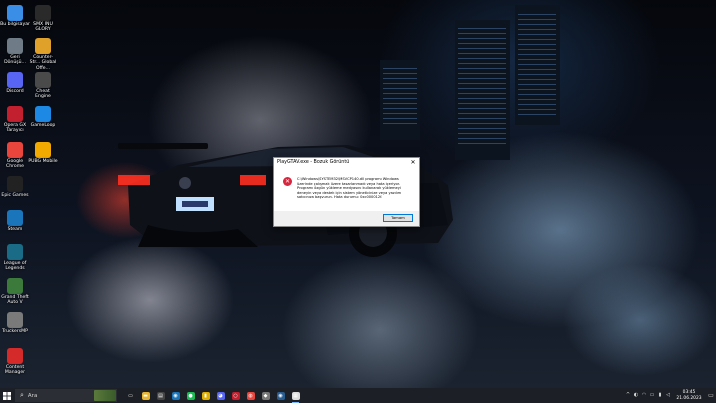 This screenshot has width=716, height=403. I want to click on notification-icon: ▭, so click(711, 395).